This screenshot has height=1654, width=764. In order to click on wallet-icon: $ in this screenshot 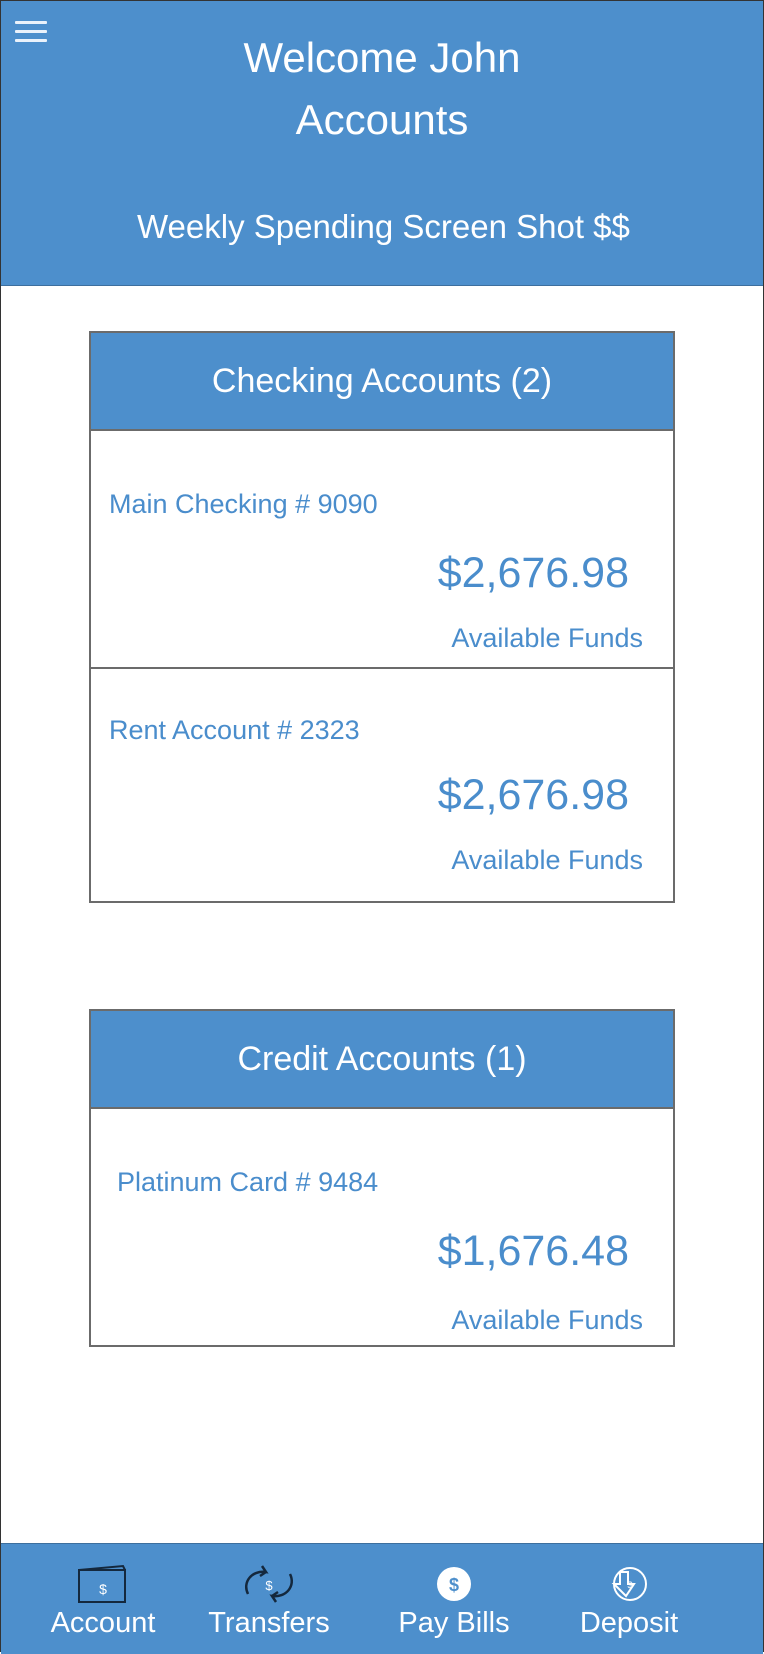, I will do `click(103, 1586)`.